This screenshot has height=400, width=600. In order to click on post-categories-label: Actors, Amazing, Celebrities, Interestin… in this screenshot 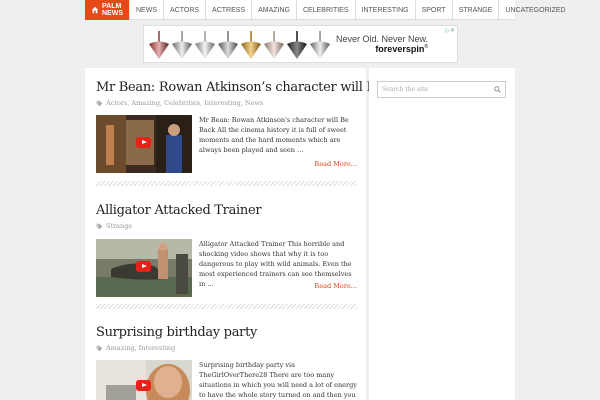, I will do `click(184, 103)`.